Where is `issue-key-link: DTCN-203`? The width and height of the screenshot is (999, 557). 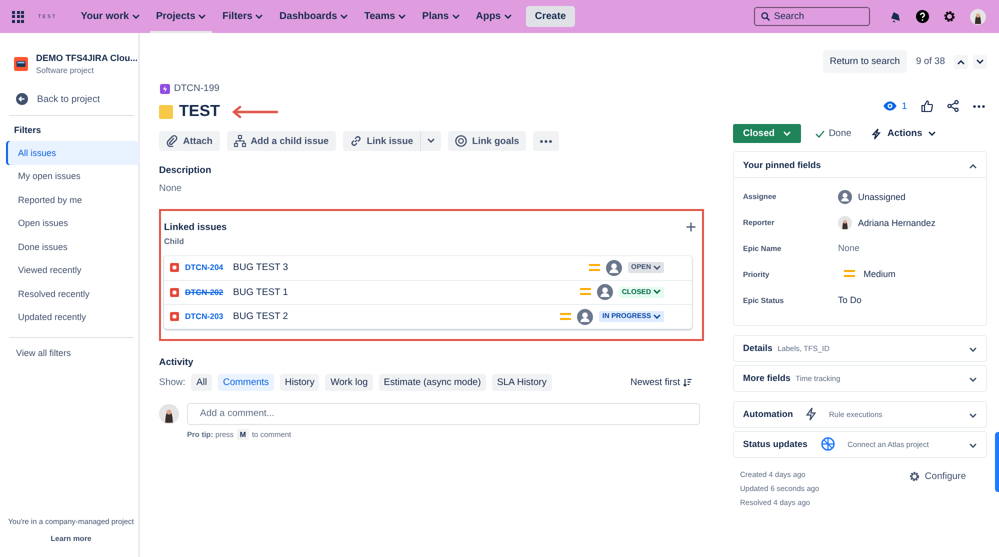
issue-key-link: DTCN-203 is located at coordinates (206, 317).